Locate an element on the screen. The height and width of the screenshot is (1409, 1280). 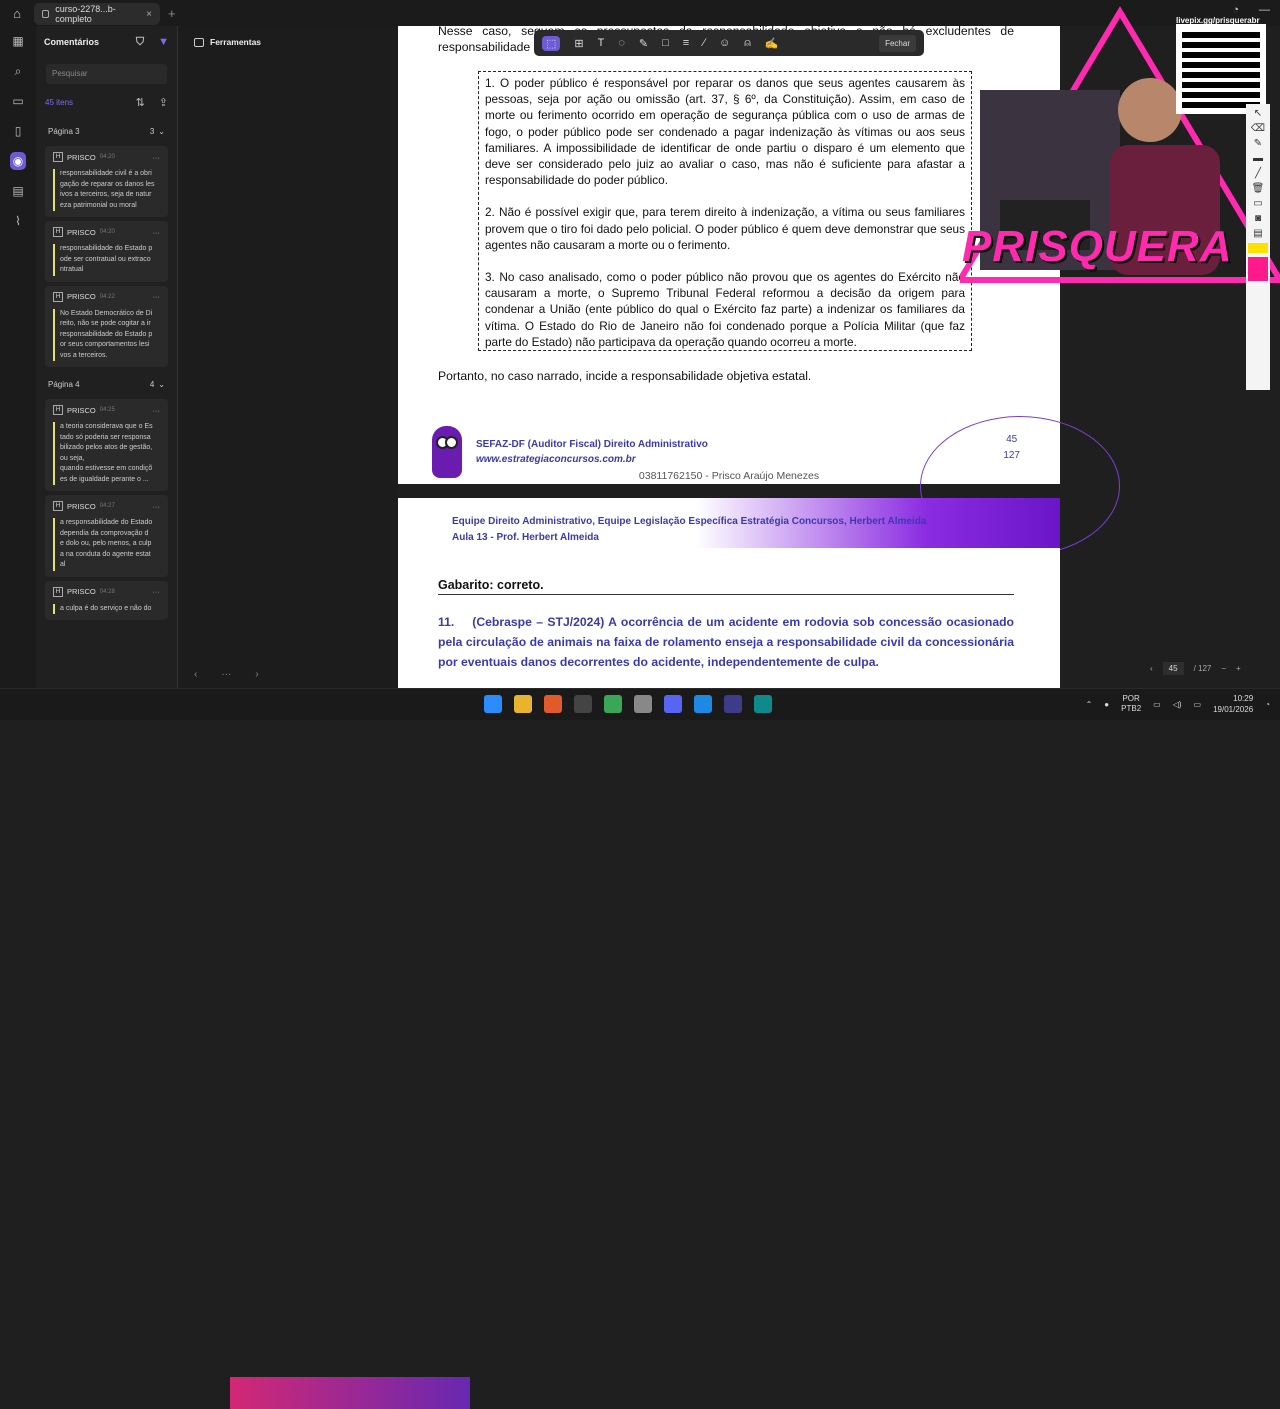
close-toolbar-button: Fechar is located at coordinates (897, 43).